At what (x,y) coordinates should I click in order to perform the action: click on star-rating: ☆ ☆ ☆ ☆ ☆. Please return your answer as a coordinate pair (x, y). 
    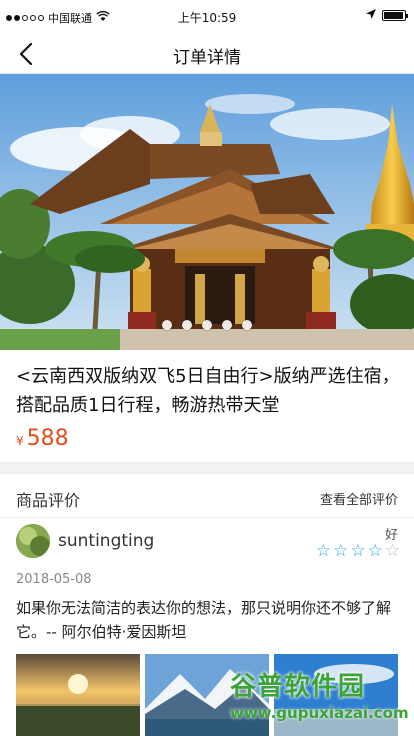
    Looking at the image, I should click on (358, 551).